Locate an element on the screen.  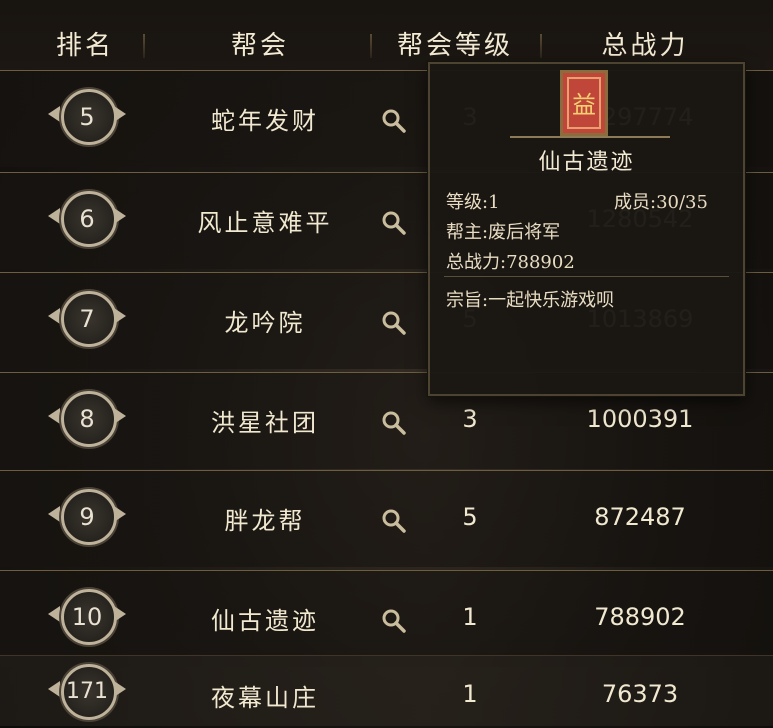
guild-name: 风止意难平 is located at coordinates (265, 223).